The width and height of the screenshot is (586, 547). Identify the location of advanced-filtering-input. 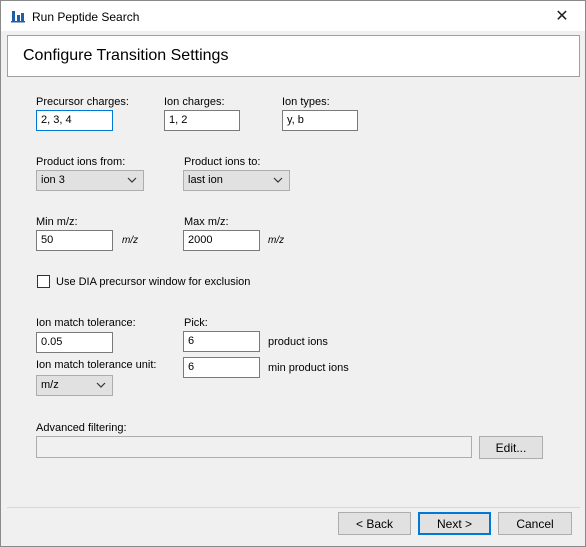
(254, 447).